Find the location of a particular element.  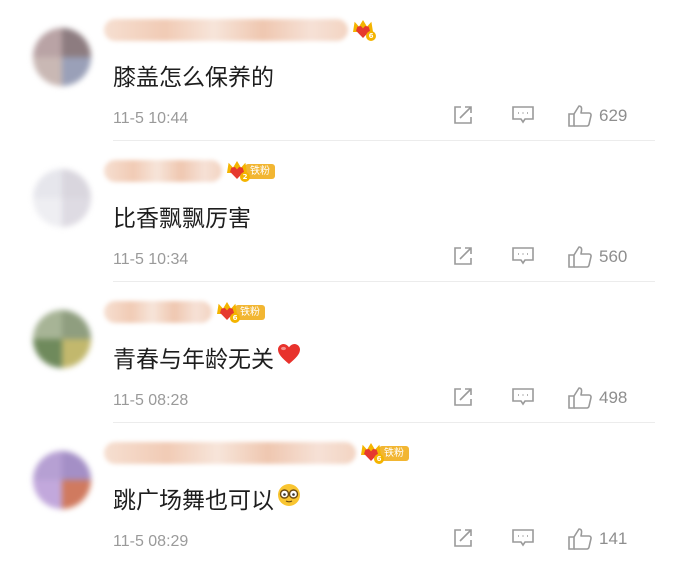

like-count: 141 is located at coordinates (613, 538).